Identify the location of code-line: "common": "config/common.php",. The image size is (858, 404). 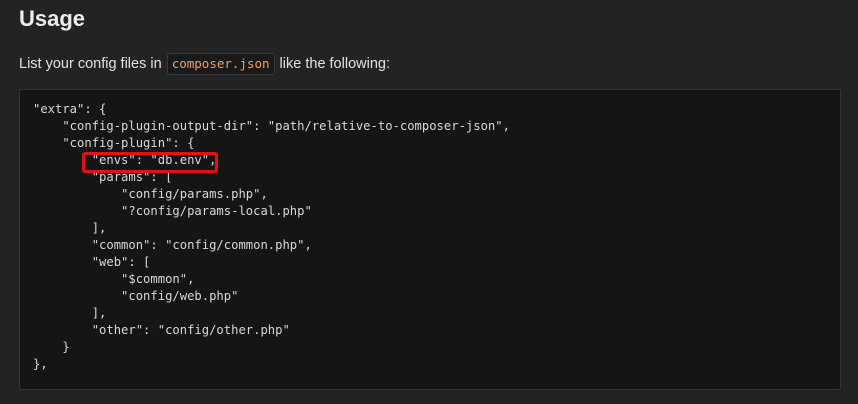
(172, 245).